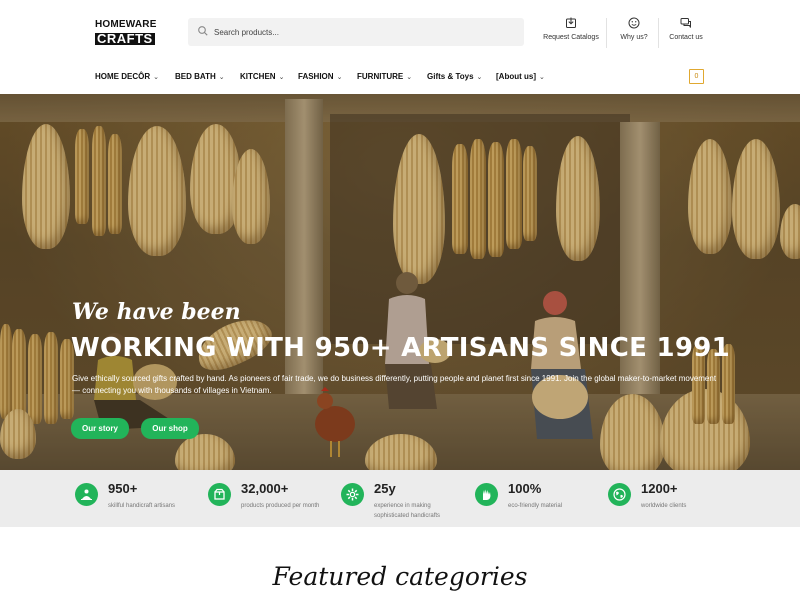  Describe the element at coordinates (571, 37) in the screenshot. I see `request-catalogs-label: Request Catalogs` at that location.